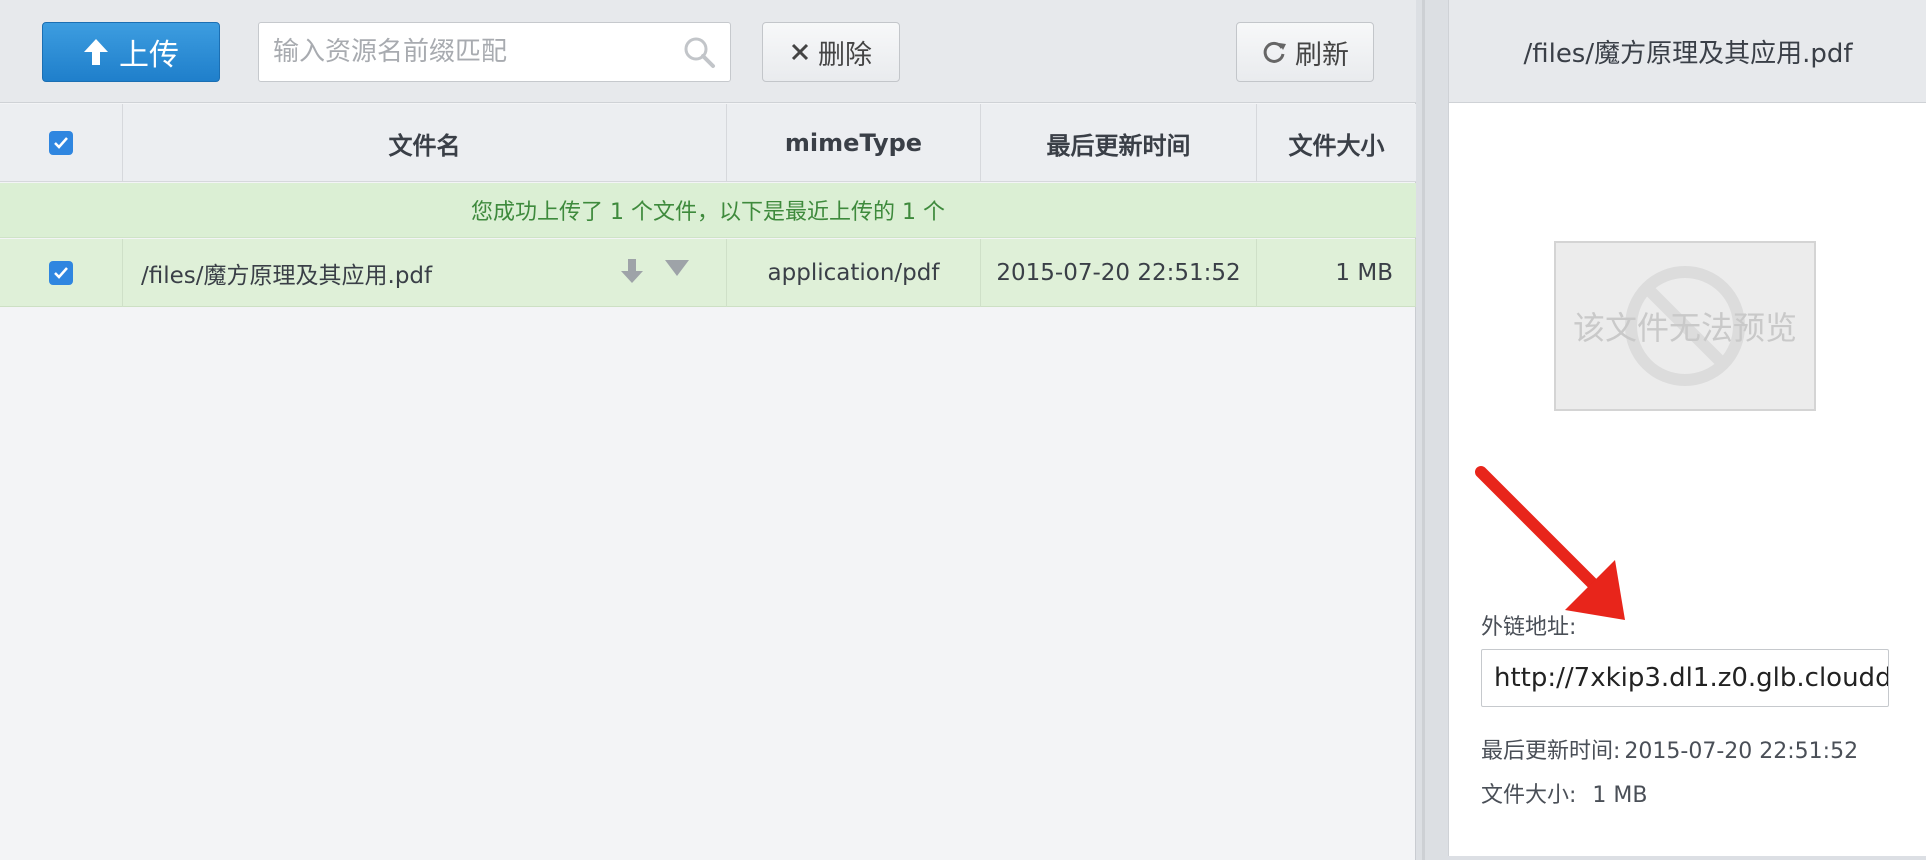 The height and width of the screenshot is (860, 1926). I want to click on refresh-button: 刷新, so click(1305, 52).